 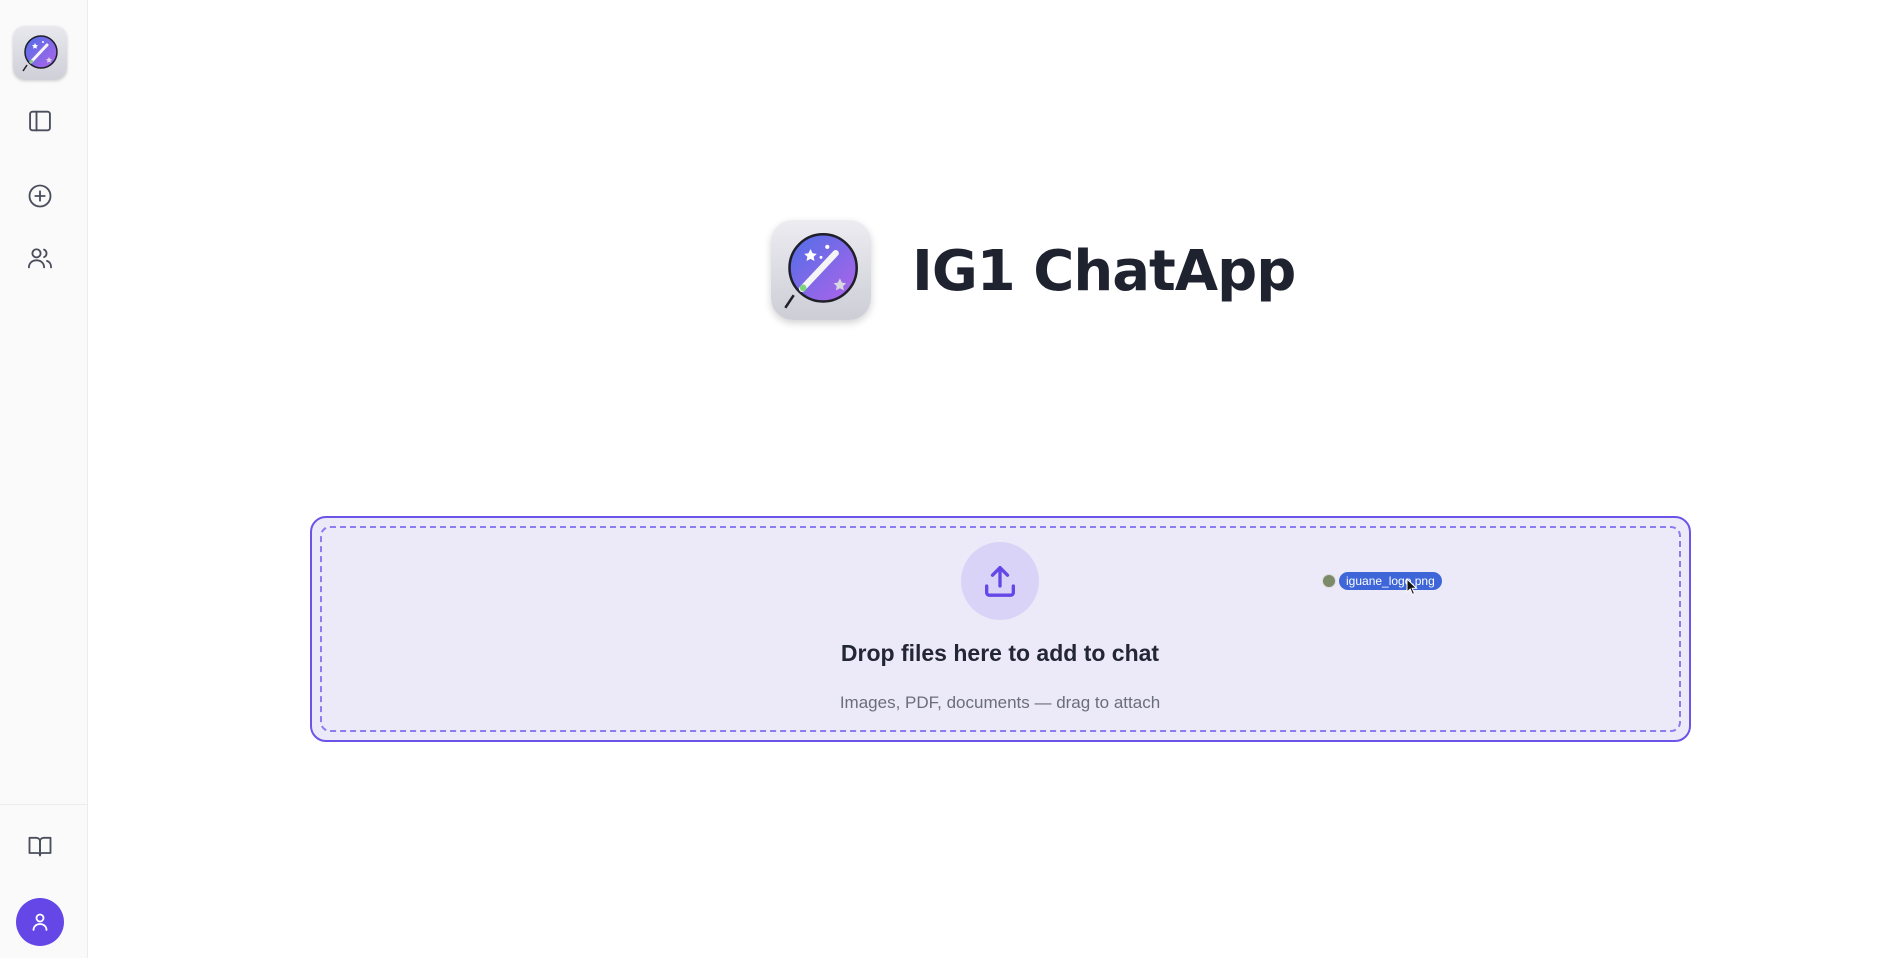 I want to click on toggle-sidebar-button, so click(x=40, y=121).